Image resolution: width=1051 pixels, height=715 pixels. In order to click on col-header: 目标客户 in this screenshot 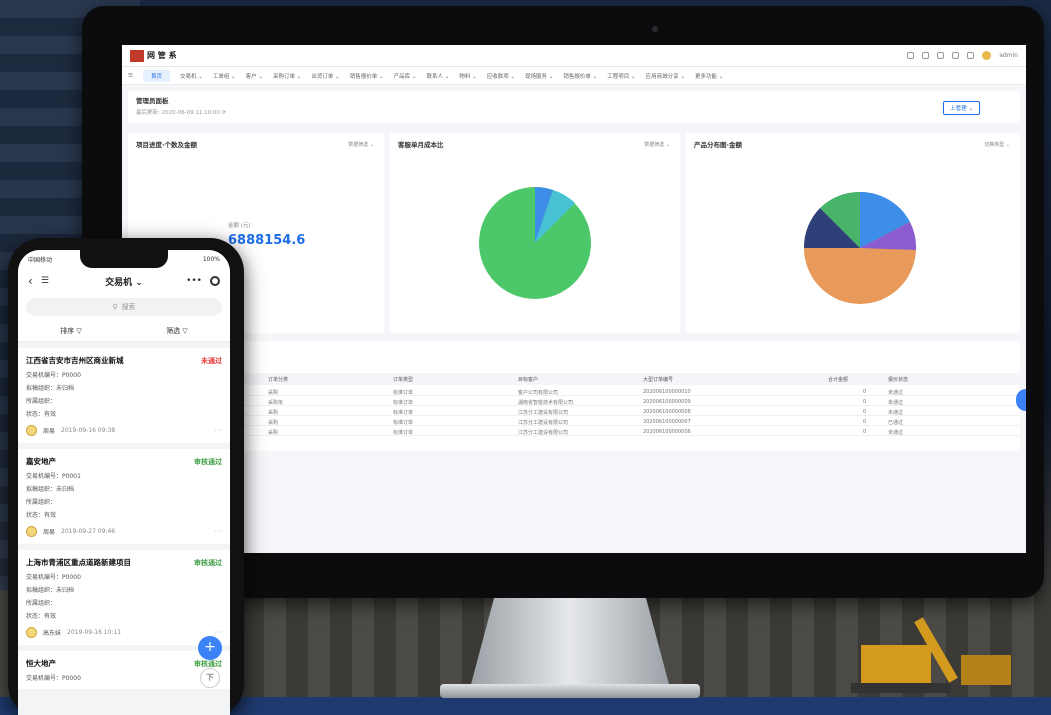, I will do `click(528, 379)`.